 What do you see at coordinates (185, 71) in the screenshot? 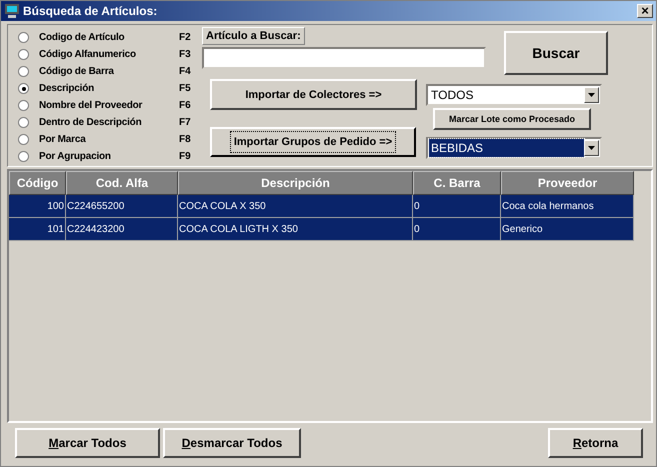
I see `shortcut-key: F4` at bounding box center [185, 71].